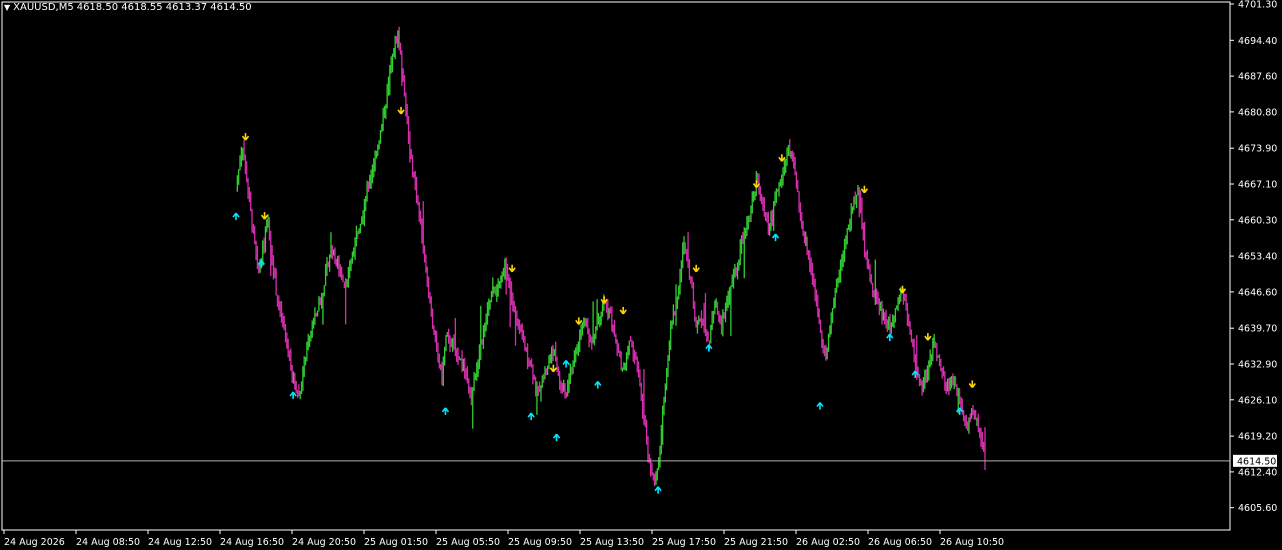 The height and width of the screenshot is (550, 1282). I want to click on y-tick-label: 4632.90, so click(1257, 365).